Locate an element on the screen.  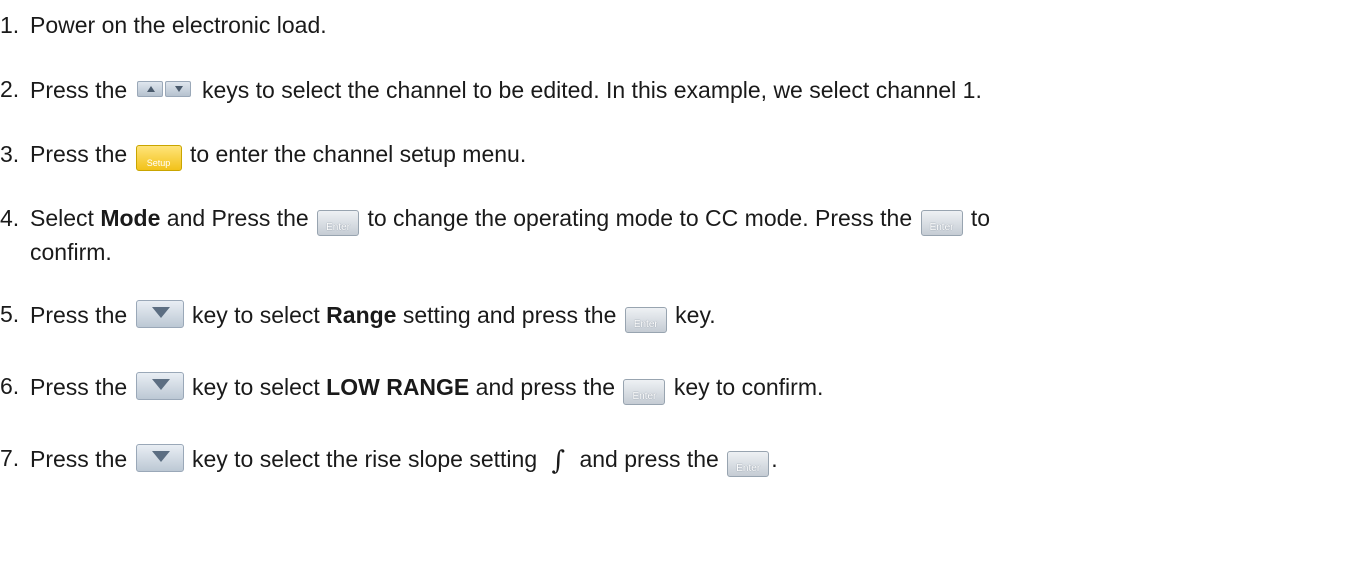
step-text: and Press the is located at coordinates (237, 218).